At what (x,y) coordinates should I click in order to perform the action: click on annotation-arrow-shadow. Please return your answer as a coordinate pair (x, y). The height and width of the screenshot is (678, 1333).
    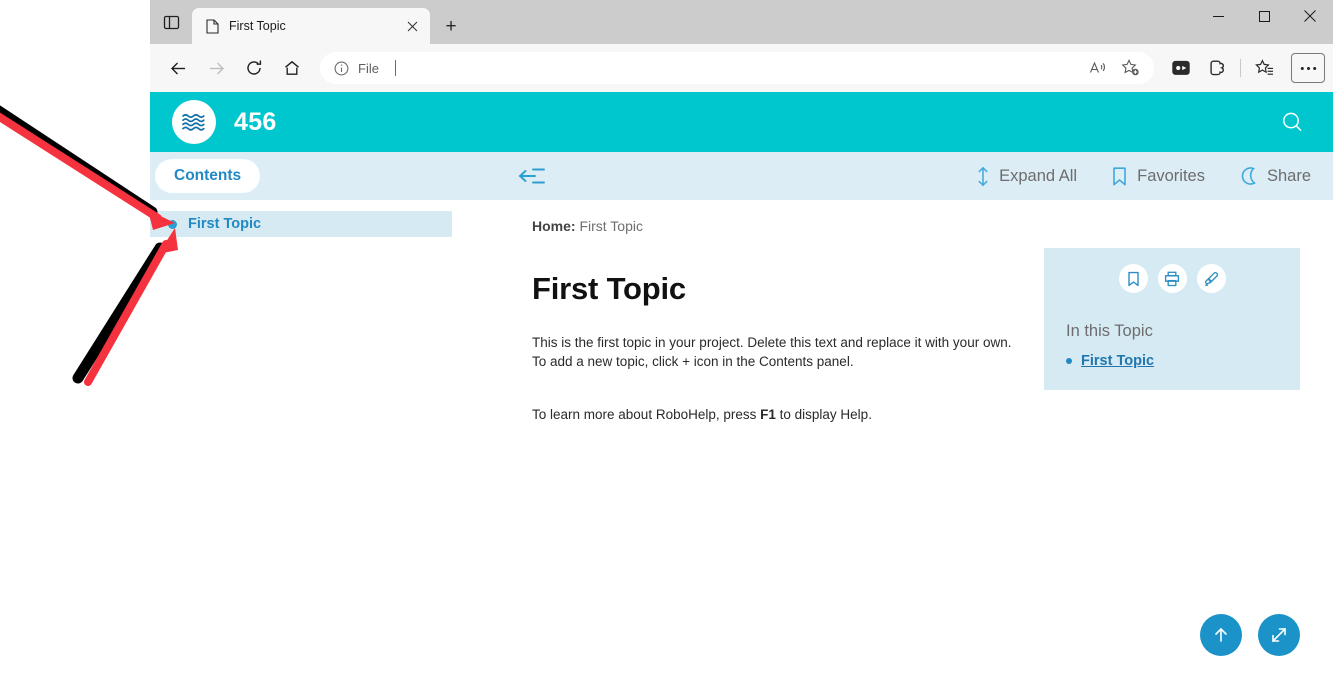
    Looking at the image, I should click on (83, 244).